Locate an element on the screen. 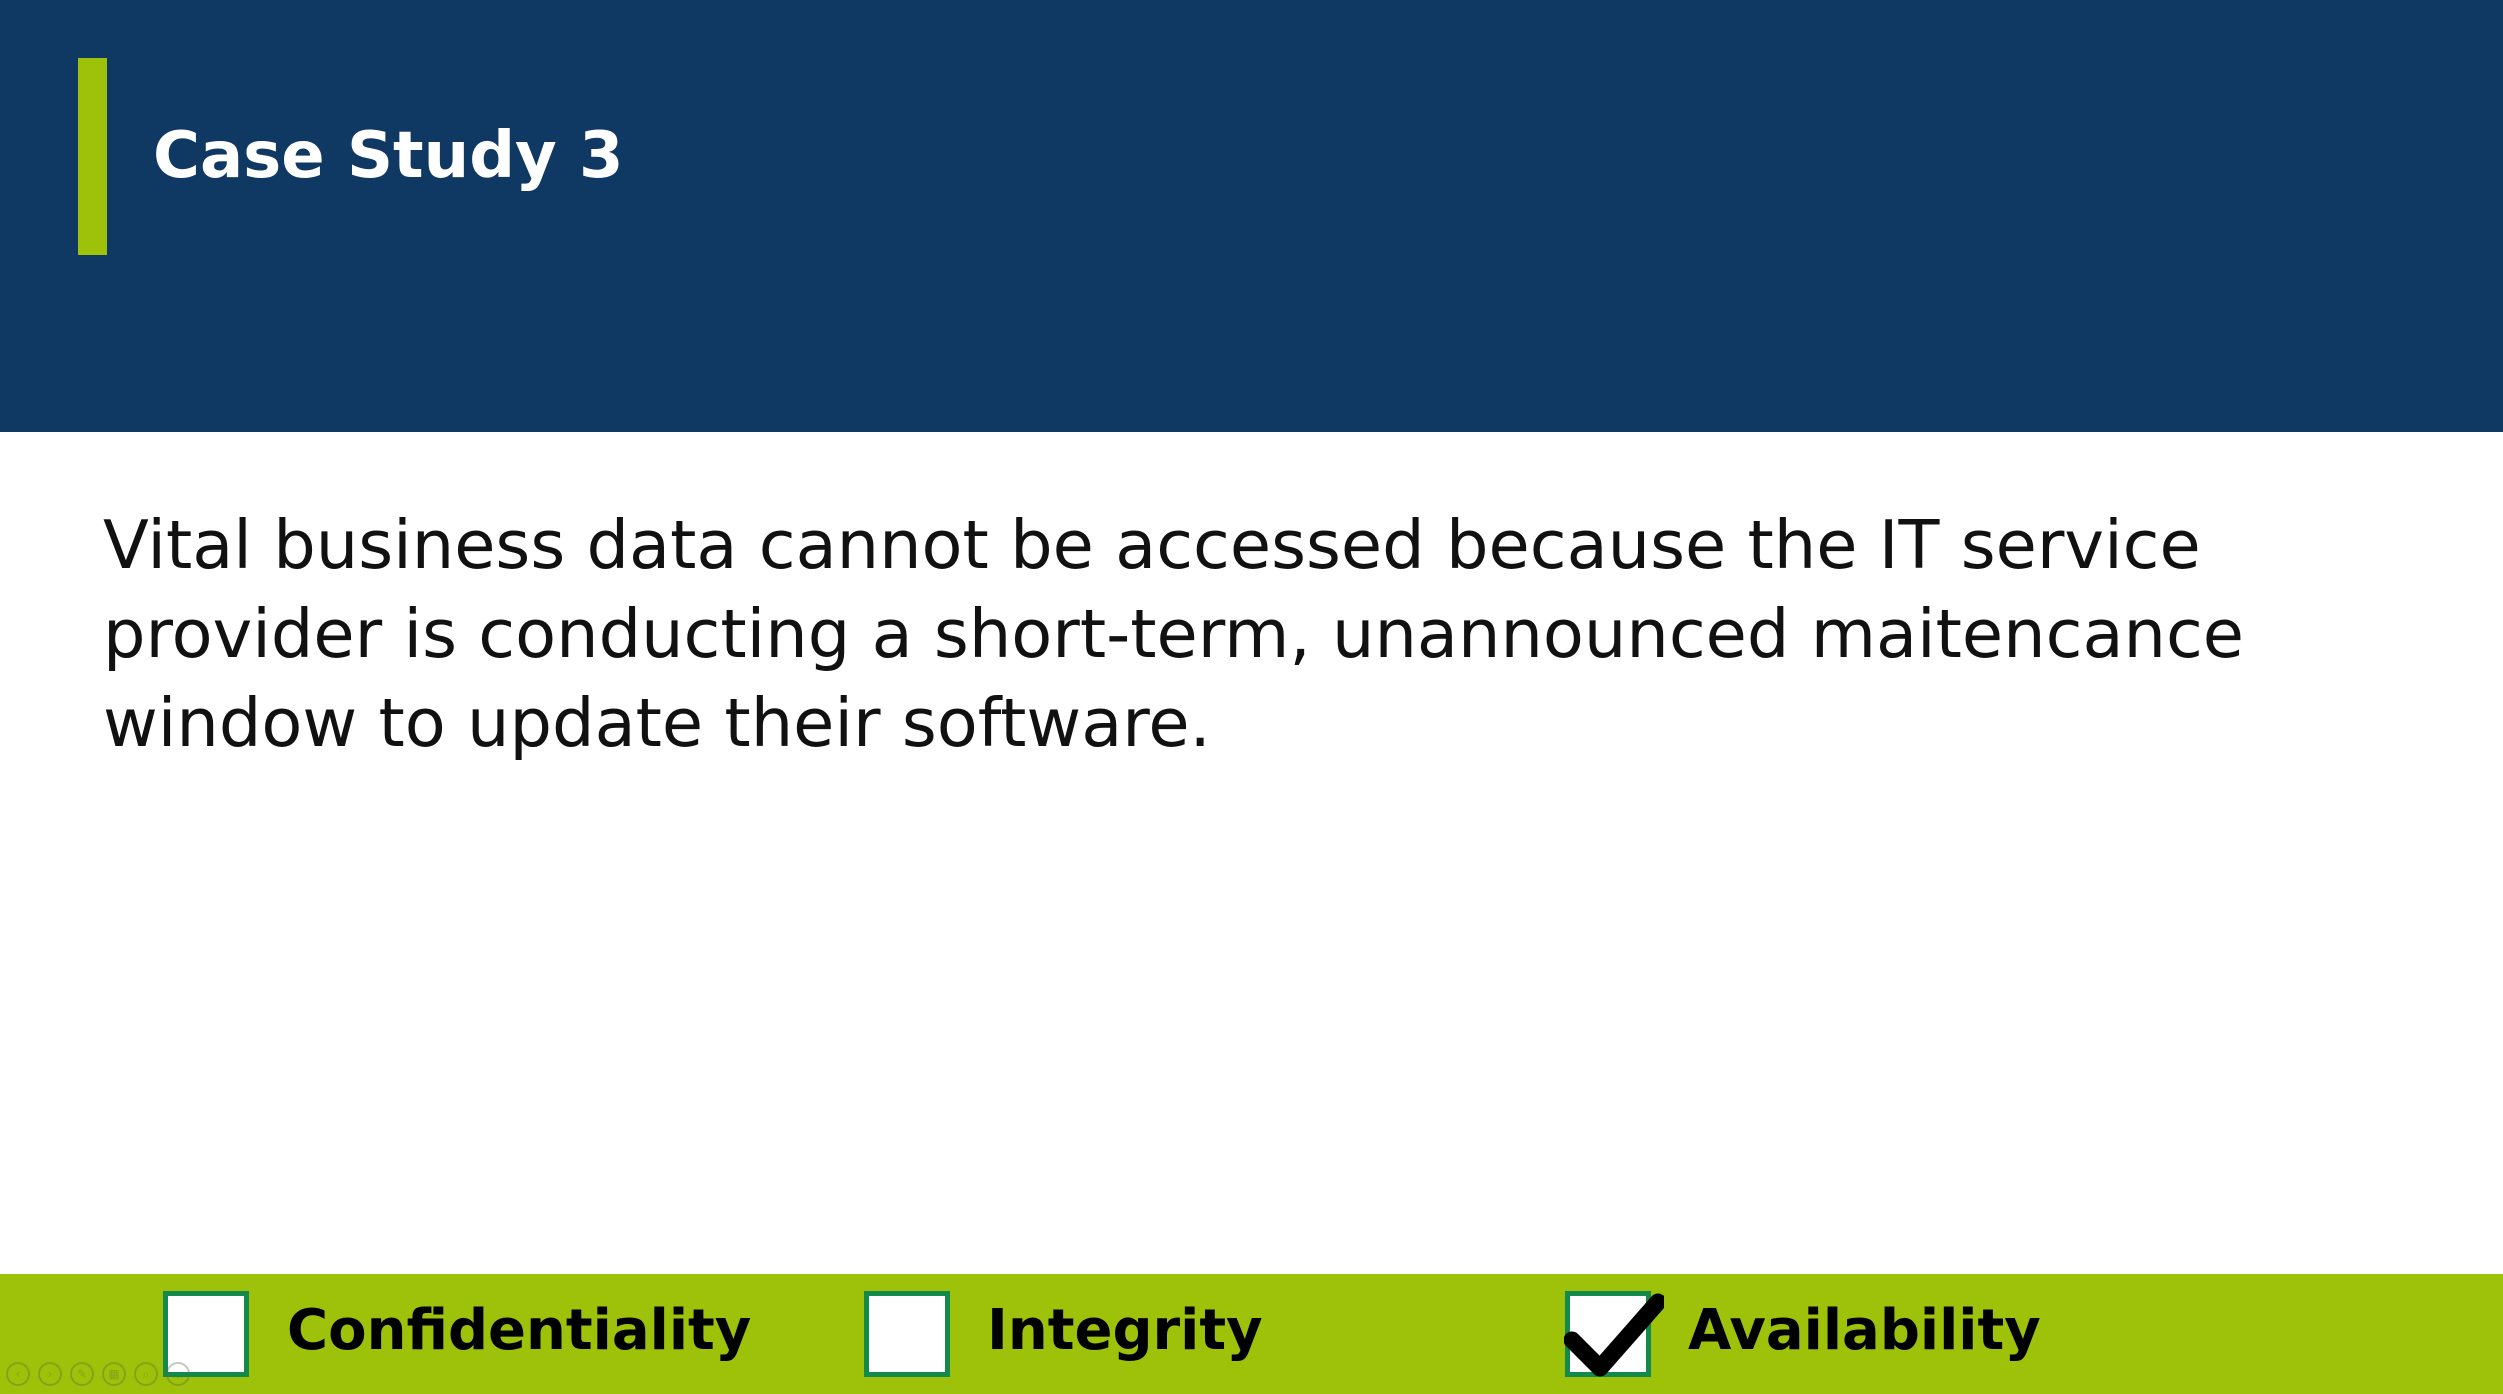 This screenshot has width=2503, height=1394. availability-checkbox is located at coordinates (1614, 1334).